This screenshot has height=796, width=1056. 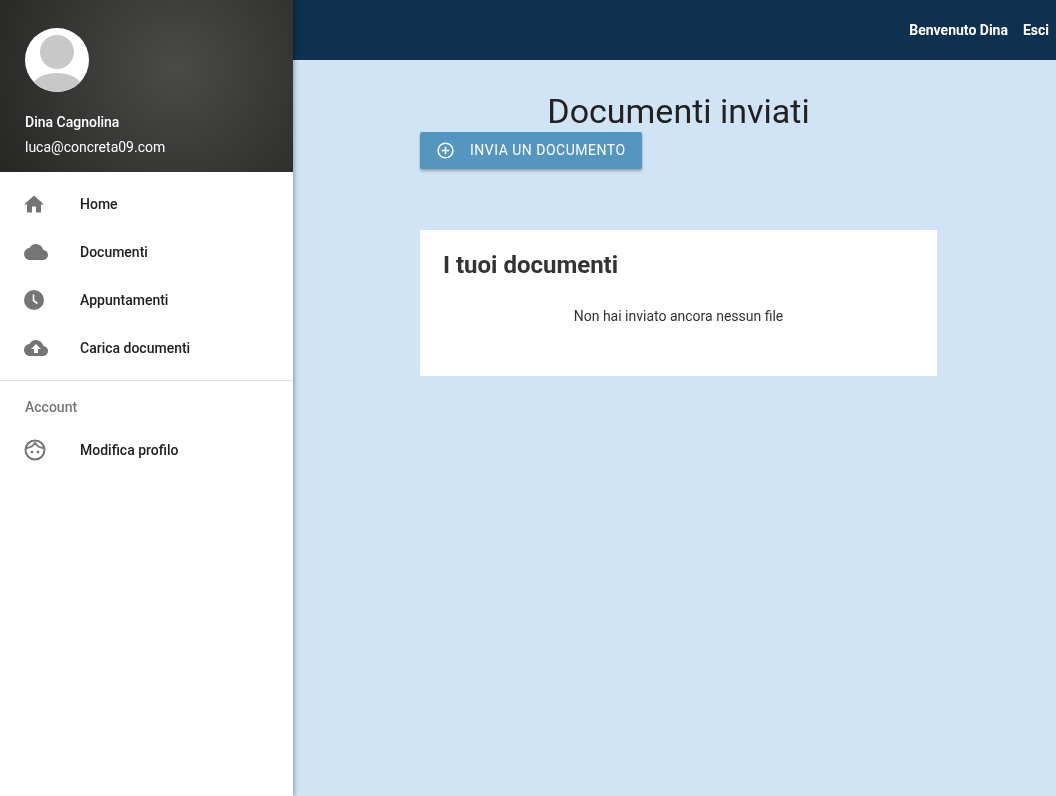 I want to click on page-title: Documenti inviati, so click(x=678, y=111).